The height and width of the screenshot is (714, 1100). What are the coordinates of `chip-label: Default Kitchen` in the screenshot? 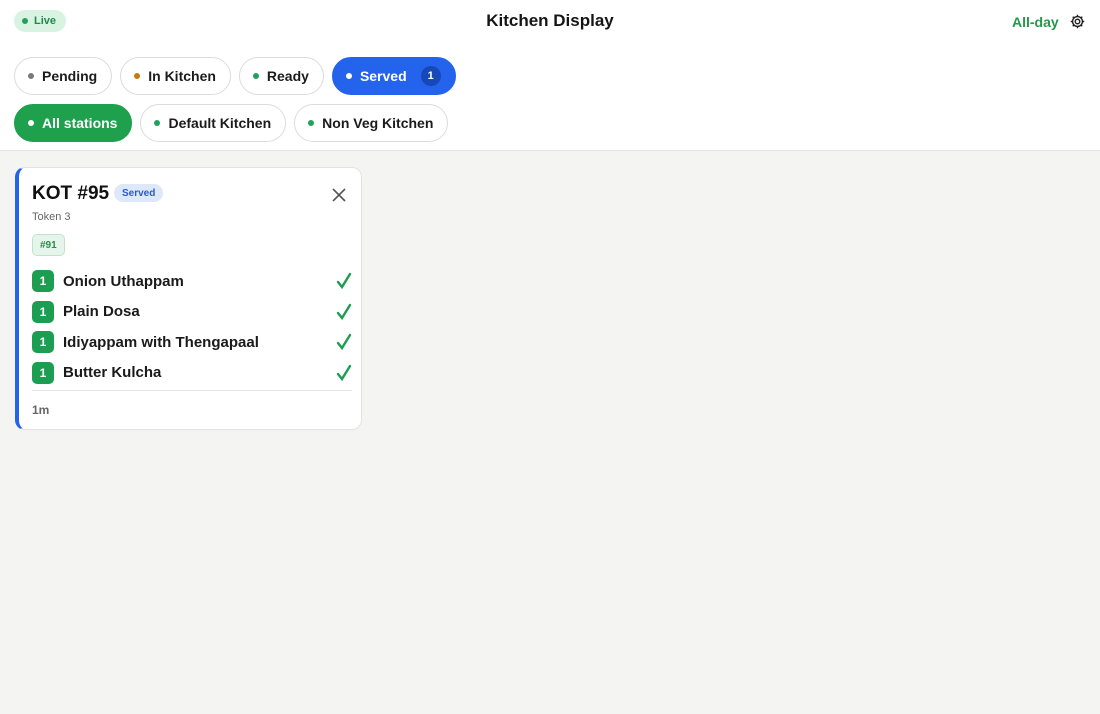 It's located at (220, 123).